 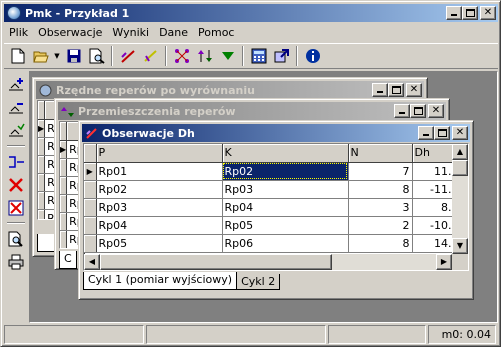 I want to click on table-row: Rp03 Rp04 3 8., so click(x=269, y=207).